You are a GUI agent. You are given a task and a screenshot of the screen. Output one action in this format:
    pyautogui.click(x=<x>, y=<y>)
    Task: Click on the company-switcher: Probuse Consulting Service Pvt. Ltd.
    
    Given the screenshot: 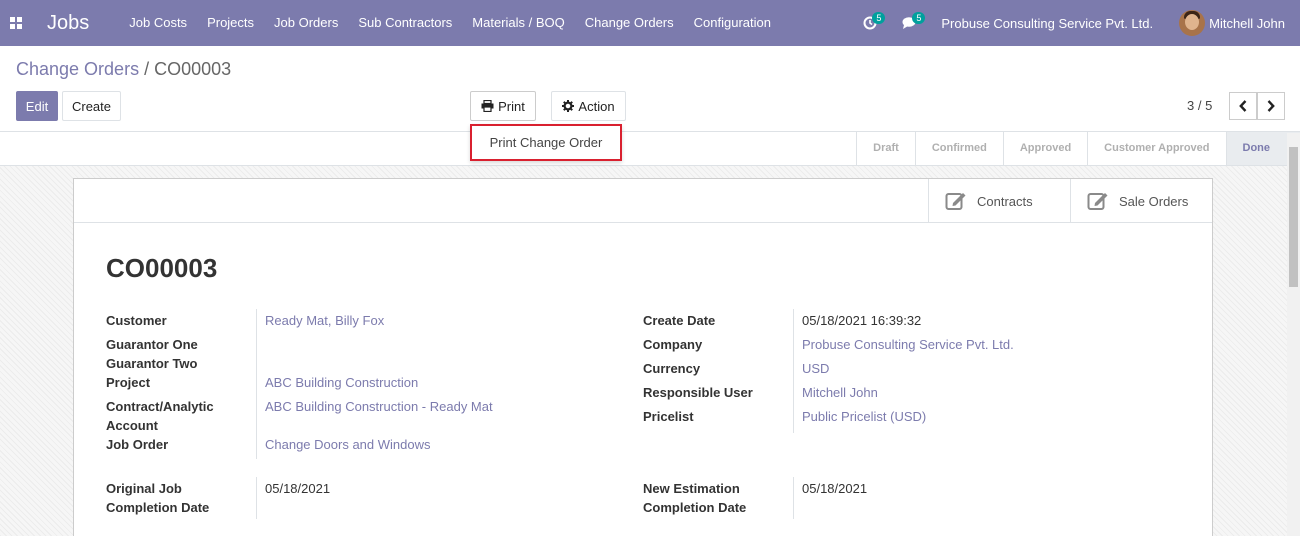 What is the action you would take?
    pyautogui.click(x=1047, y=23)
    